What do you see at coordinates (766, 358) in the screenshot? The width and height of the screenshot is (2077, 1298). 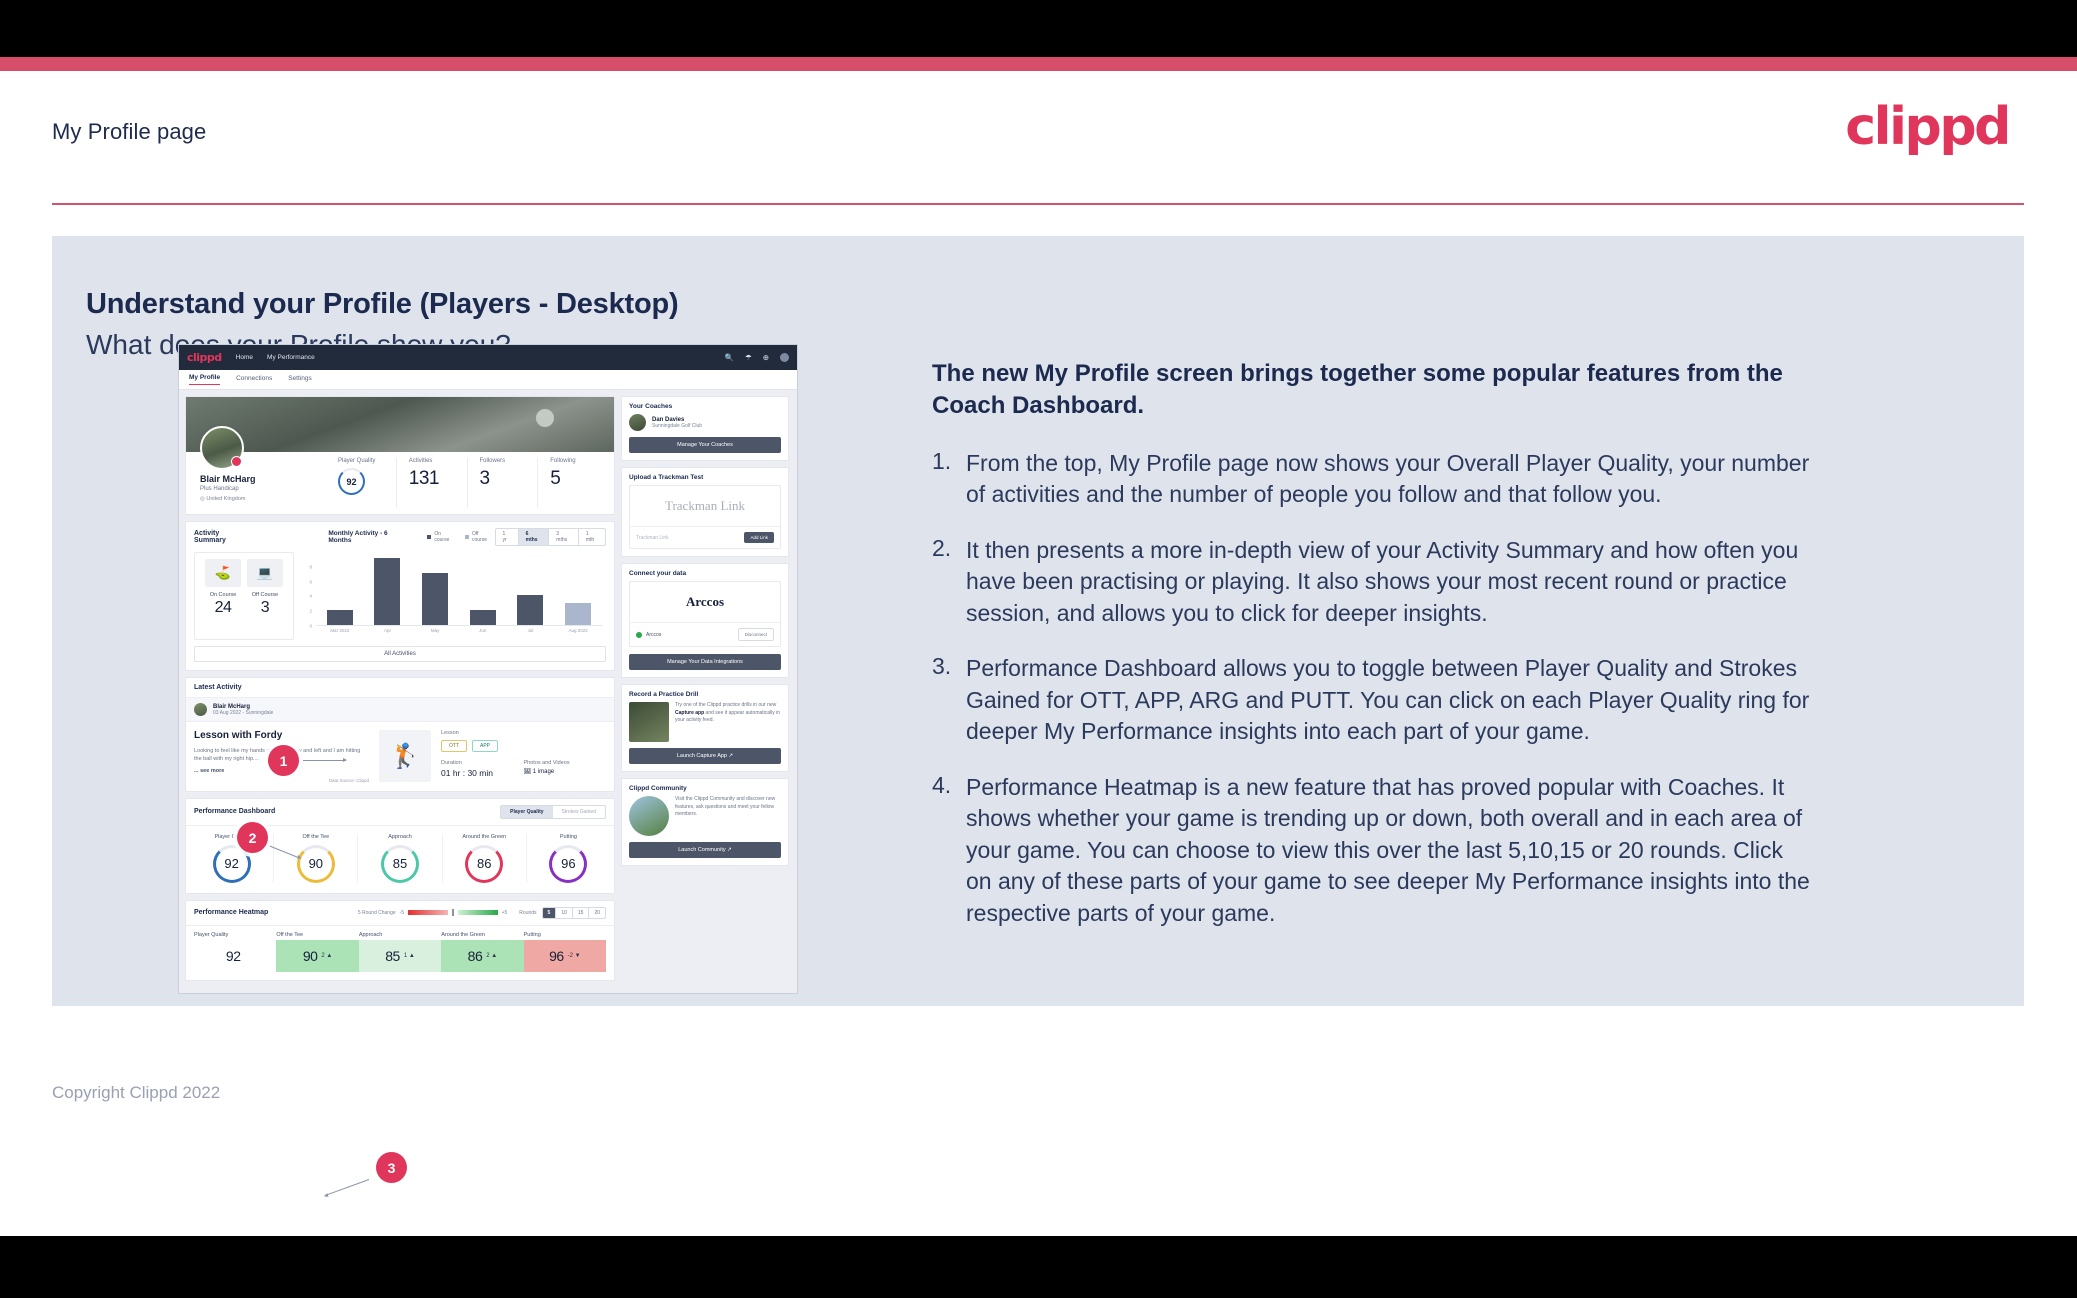 I see `add-circle-icon: ⊕` at bounding box center [766, 358].